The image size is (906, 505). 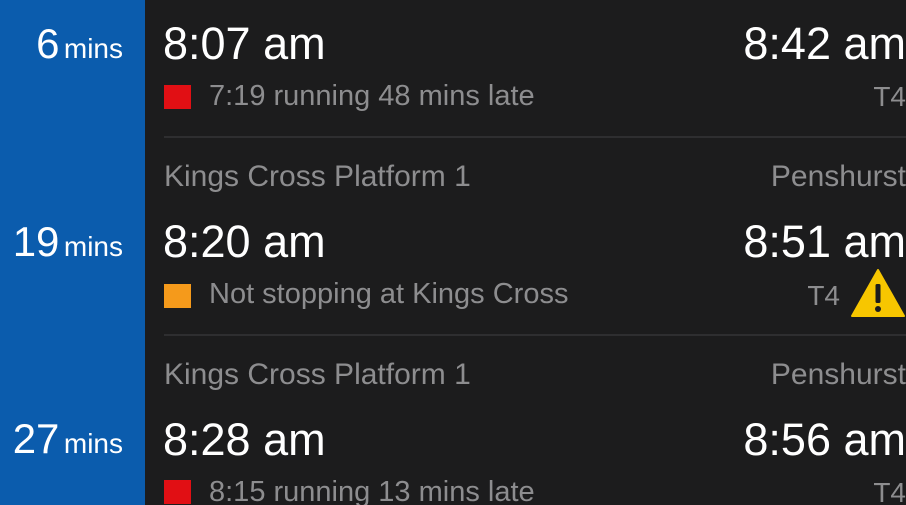 I want to click on countdown-trip-3: 27 mins, so click(x=68, y=439).